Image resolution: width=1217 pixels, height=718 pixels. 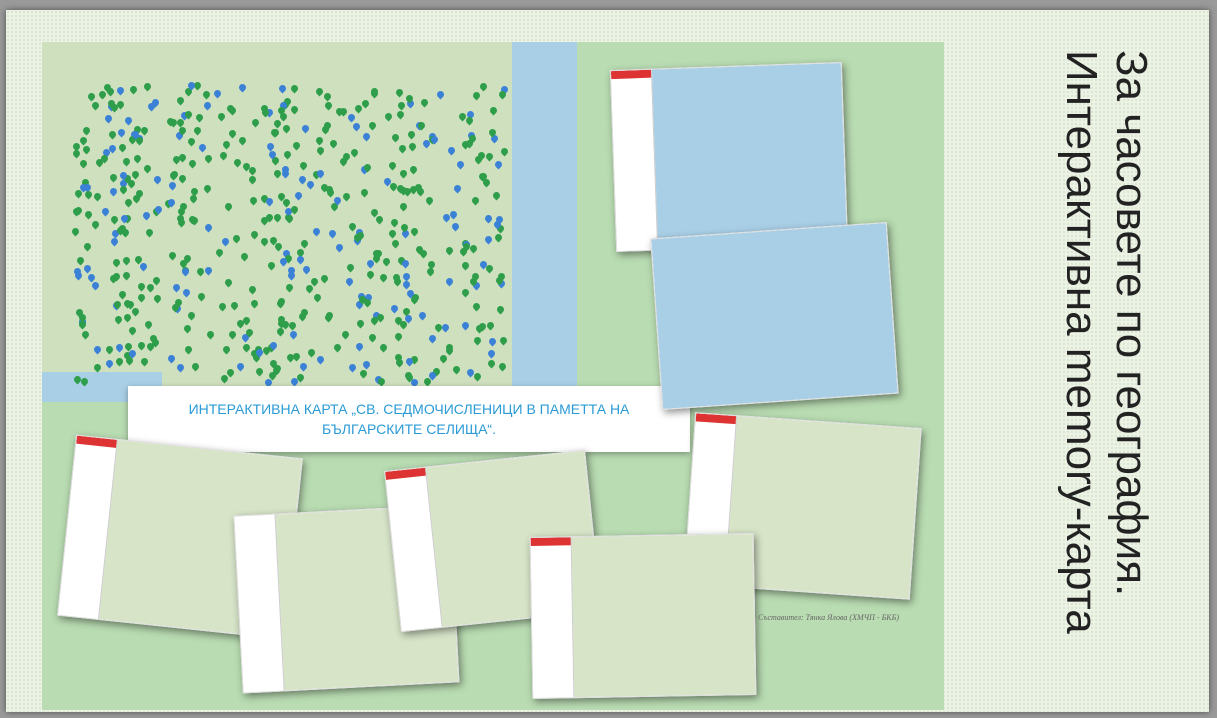 I want to click on screenshot-thumbnail, so click(x=643, y=616).